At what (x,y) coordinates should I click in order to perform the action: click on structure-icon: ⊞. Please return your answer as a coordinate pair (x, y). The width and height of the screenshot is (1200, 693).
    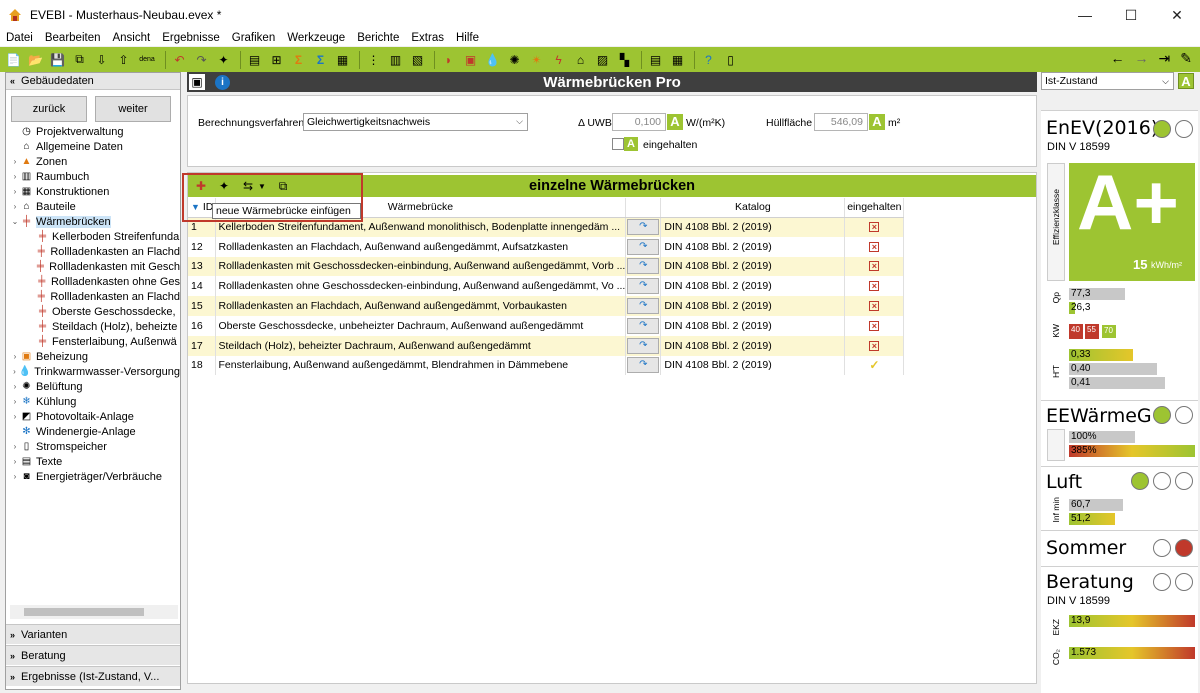
    Looking at the image, I should click on (276, 59).